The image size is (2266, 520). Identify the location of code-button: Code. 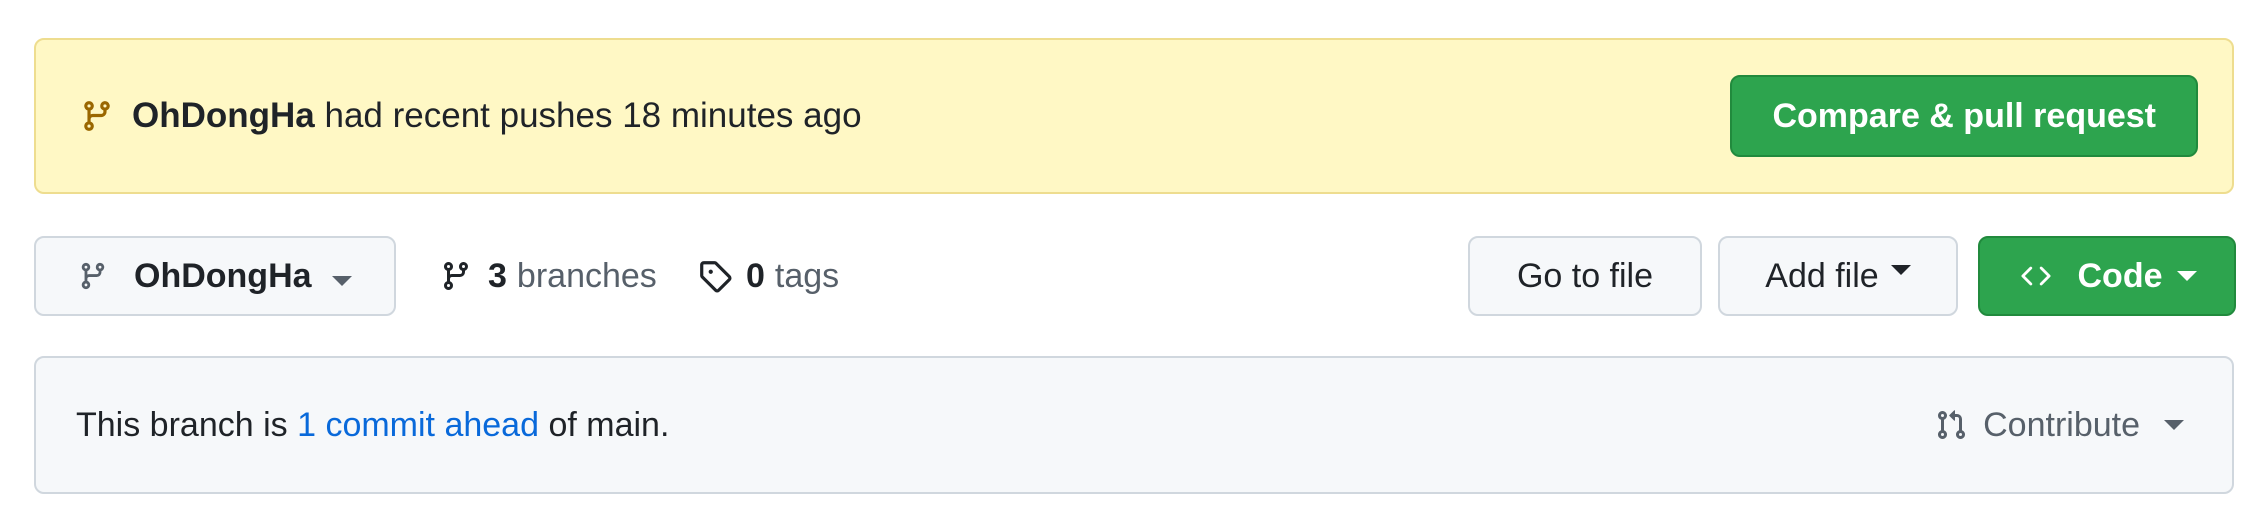
(2107, 276).